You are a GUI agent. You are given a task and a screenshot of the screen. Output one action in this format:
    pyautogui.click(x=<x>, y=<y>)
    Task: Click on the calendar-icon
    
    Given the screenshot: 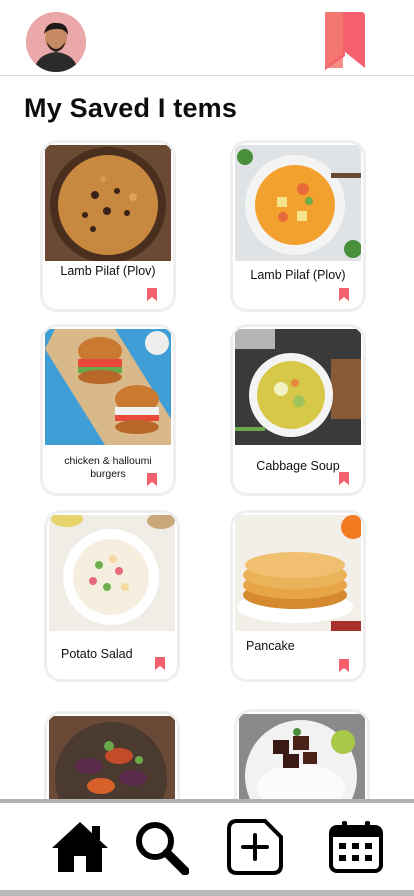 What is the action you would take?
    pyautogui.click(x=356, y=847)
    